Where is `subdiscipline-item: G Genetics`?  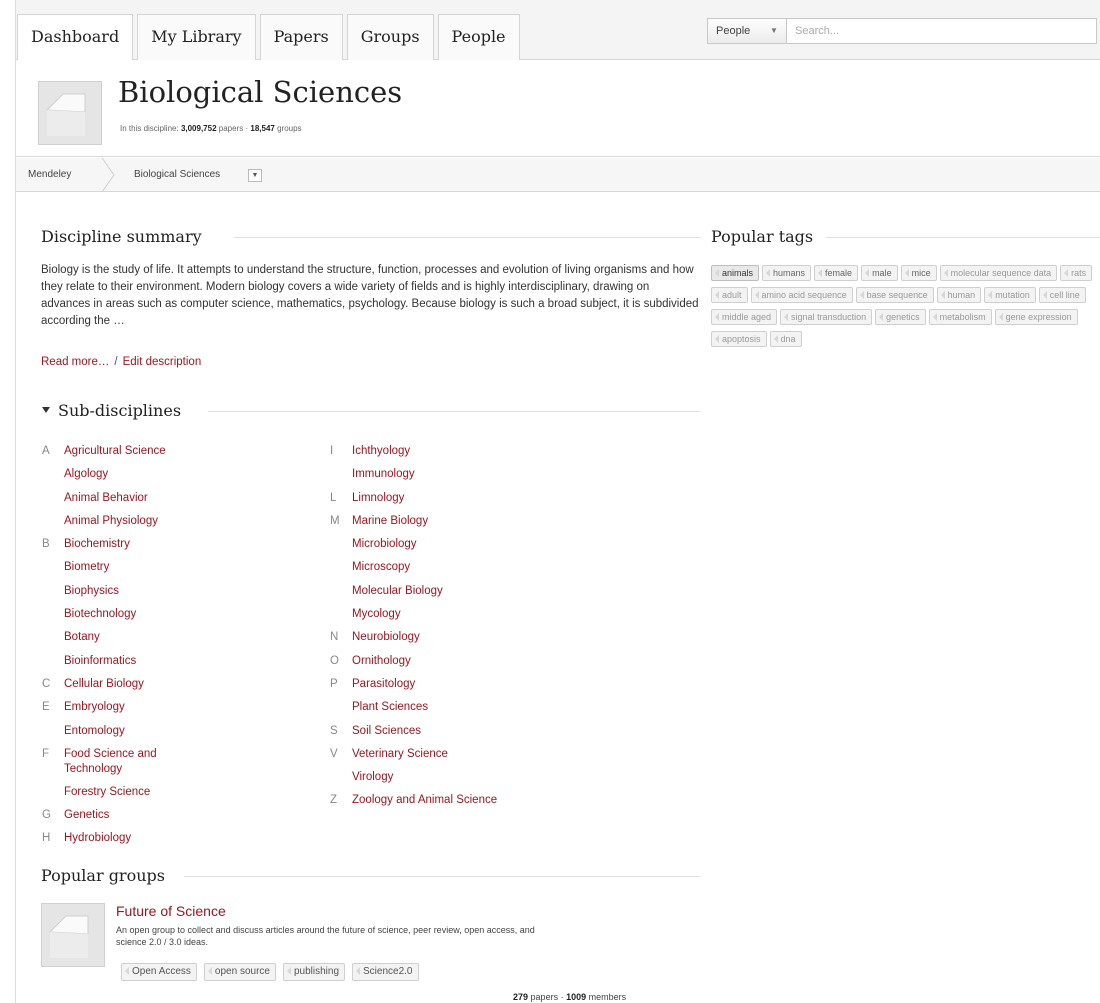 subdiscipline-item: G Genetics is located at coordinates (172, 815).